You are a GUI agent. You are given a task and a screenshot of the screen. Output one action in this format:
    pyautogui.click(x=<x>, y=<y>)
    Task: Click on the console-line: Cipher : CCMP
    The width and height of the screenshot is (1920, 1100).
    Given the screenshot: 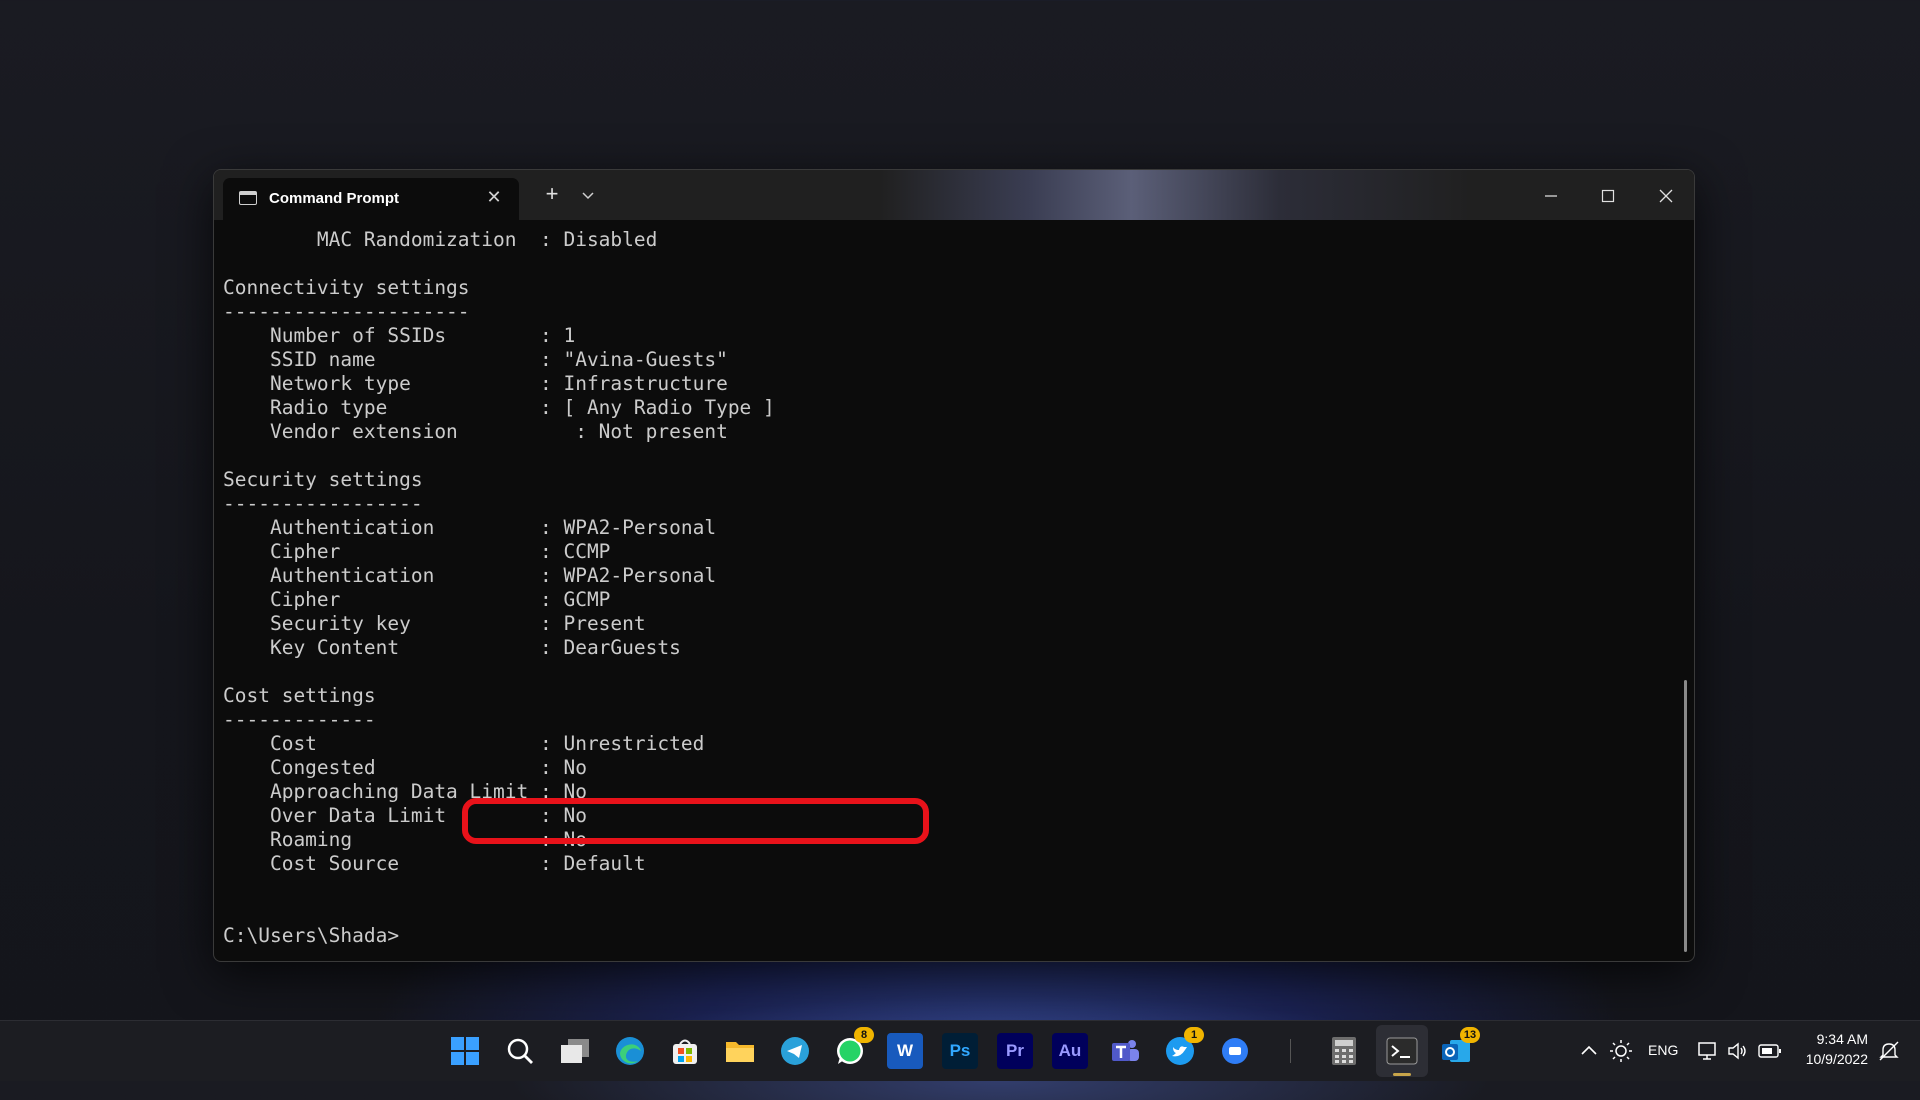 What is the action you would take?
    pyautogui.click(x=417, y=551)
    